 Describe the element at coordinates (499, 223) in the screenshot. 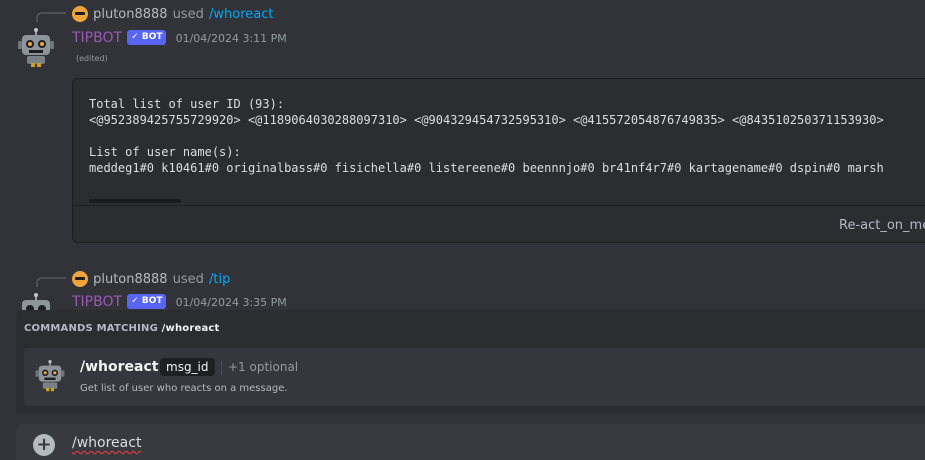

I see `code-footer: Re-act_on_me` at that location.